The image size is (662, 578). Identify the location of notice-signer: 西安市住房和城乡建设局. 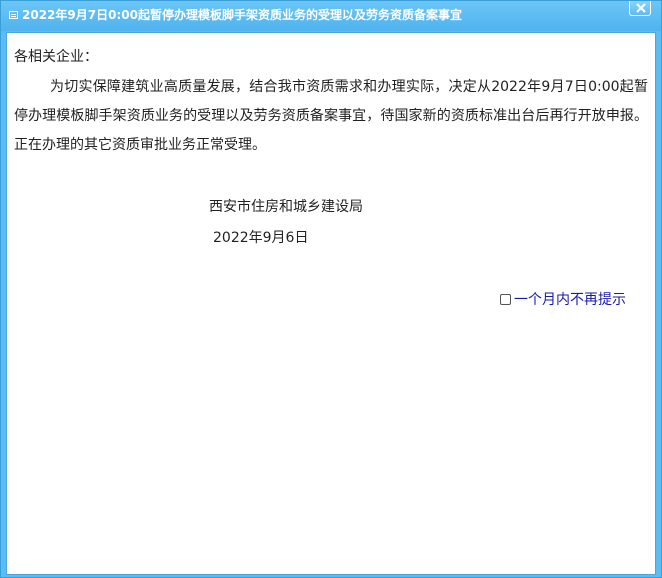
(286, 207).